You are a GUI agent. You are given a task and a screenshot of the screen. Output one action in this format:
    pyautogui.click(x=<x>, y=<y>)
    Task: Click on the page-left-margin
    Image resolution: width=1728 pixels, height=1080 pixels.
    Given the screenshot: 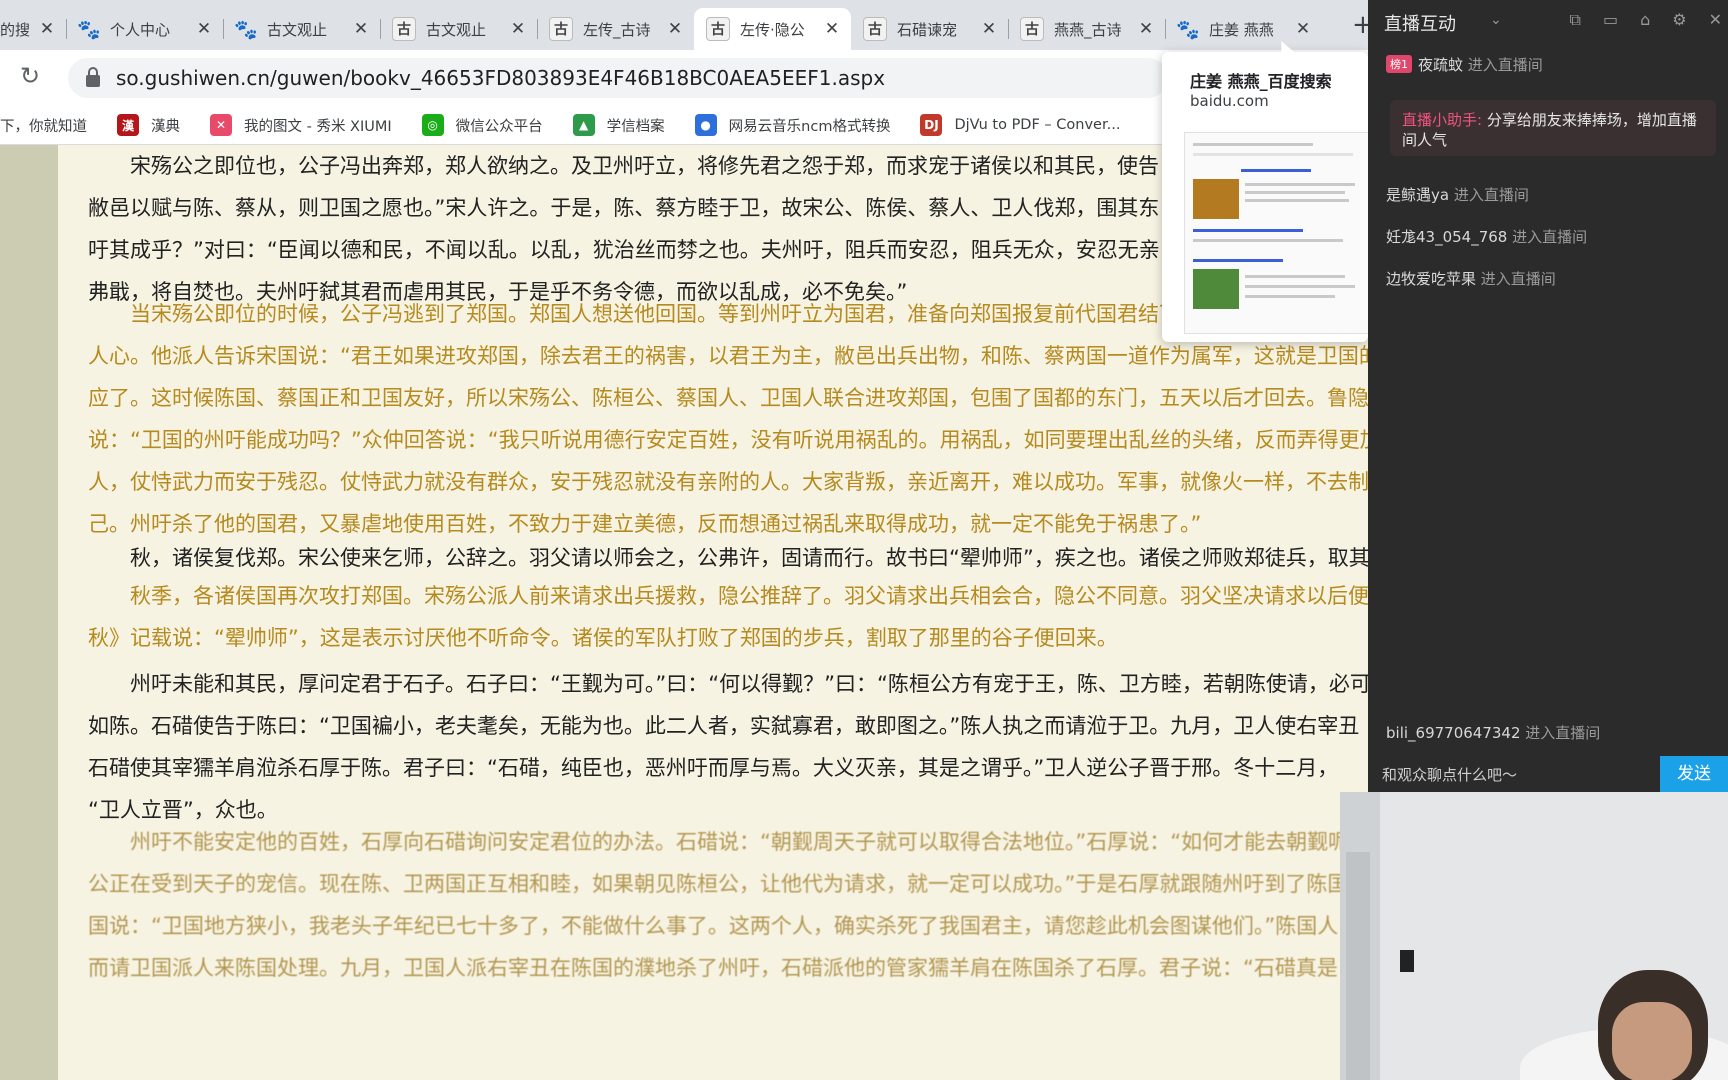 What is the action you would take?
    pyautogui.click(x=29, y=612)
    